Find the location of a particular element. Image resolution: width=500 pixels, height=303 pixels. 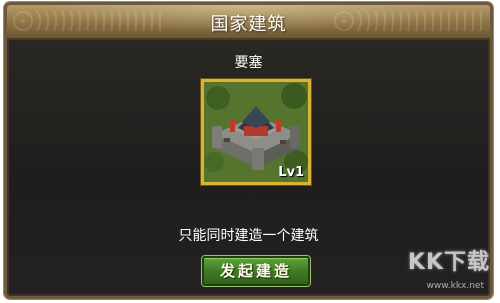

start-construction-button: 发起建造 is located at coordinates (256, 271).